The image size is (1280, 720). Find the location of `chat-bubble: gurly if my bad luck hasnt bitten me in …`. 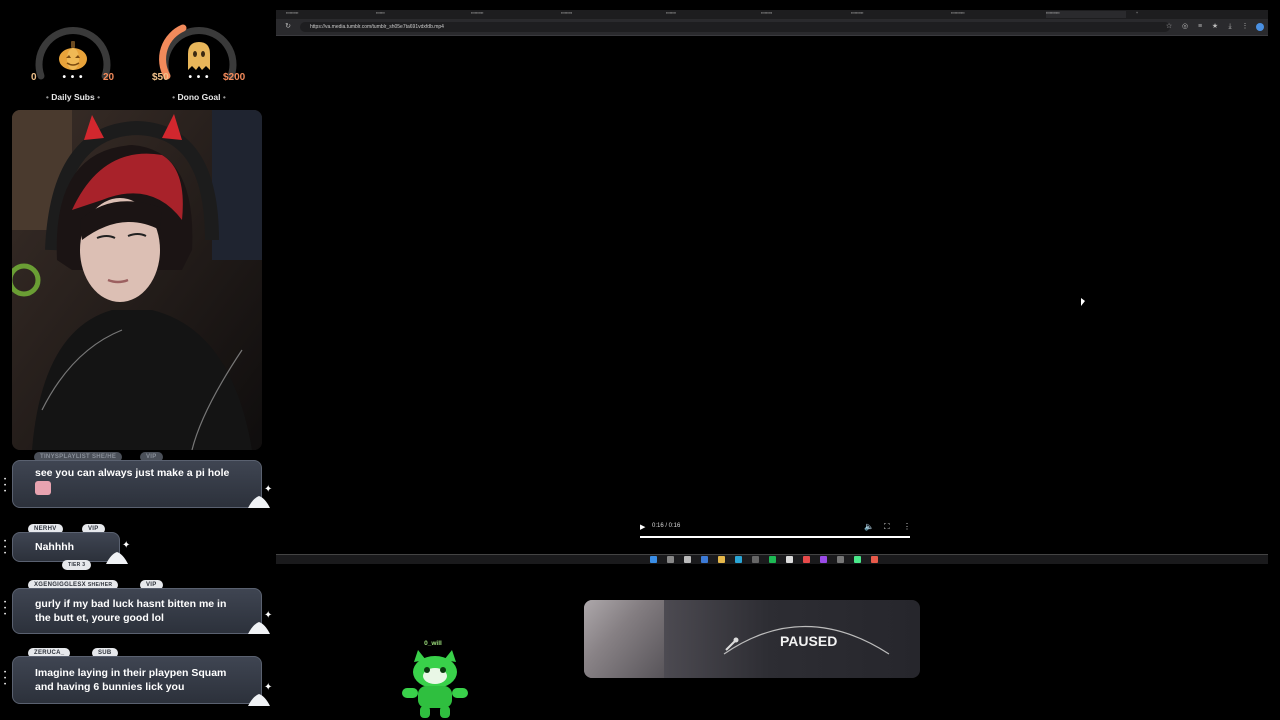

chat-bubble: gurly if my bad luck hasnt bitten me in … is located at coordinates (137, 611).